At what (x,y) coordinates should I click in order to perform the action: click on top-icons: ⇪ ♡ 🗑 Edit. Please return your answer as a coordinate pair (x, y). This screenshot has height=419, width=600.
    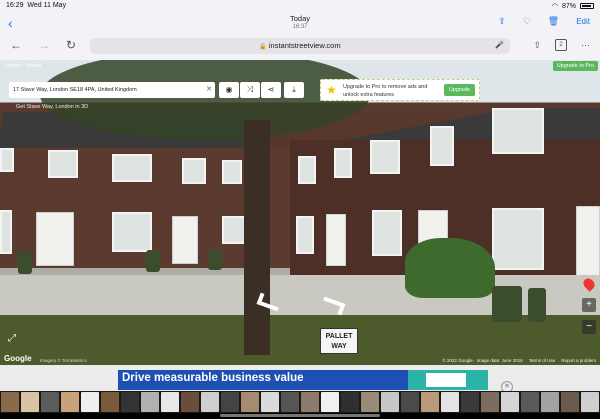
    Looking at the image, I should click on (544, 21).